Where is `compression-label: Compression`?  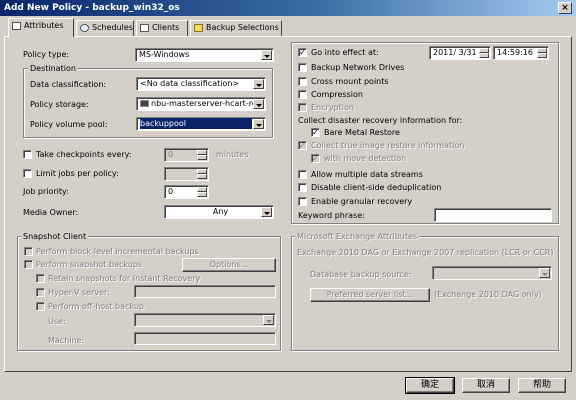
compression-label: Compression is located at coordinates (337, 94).